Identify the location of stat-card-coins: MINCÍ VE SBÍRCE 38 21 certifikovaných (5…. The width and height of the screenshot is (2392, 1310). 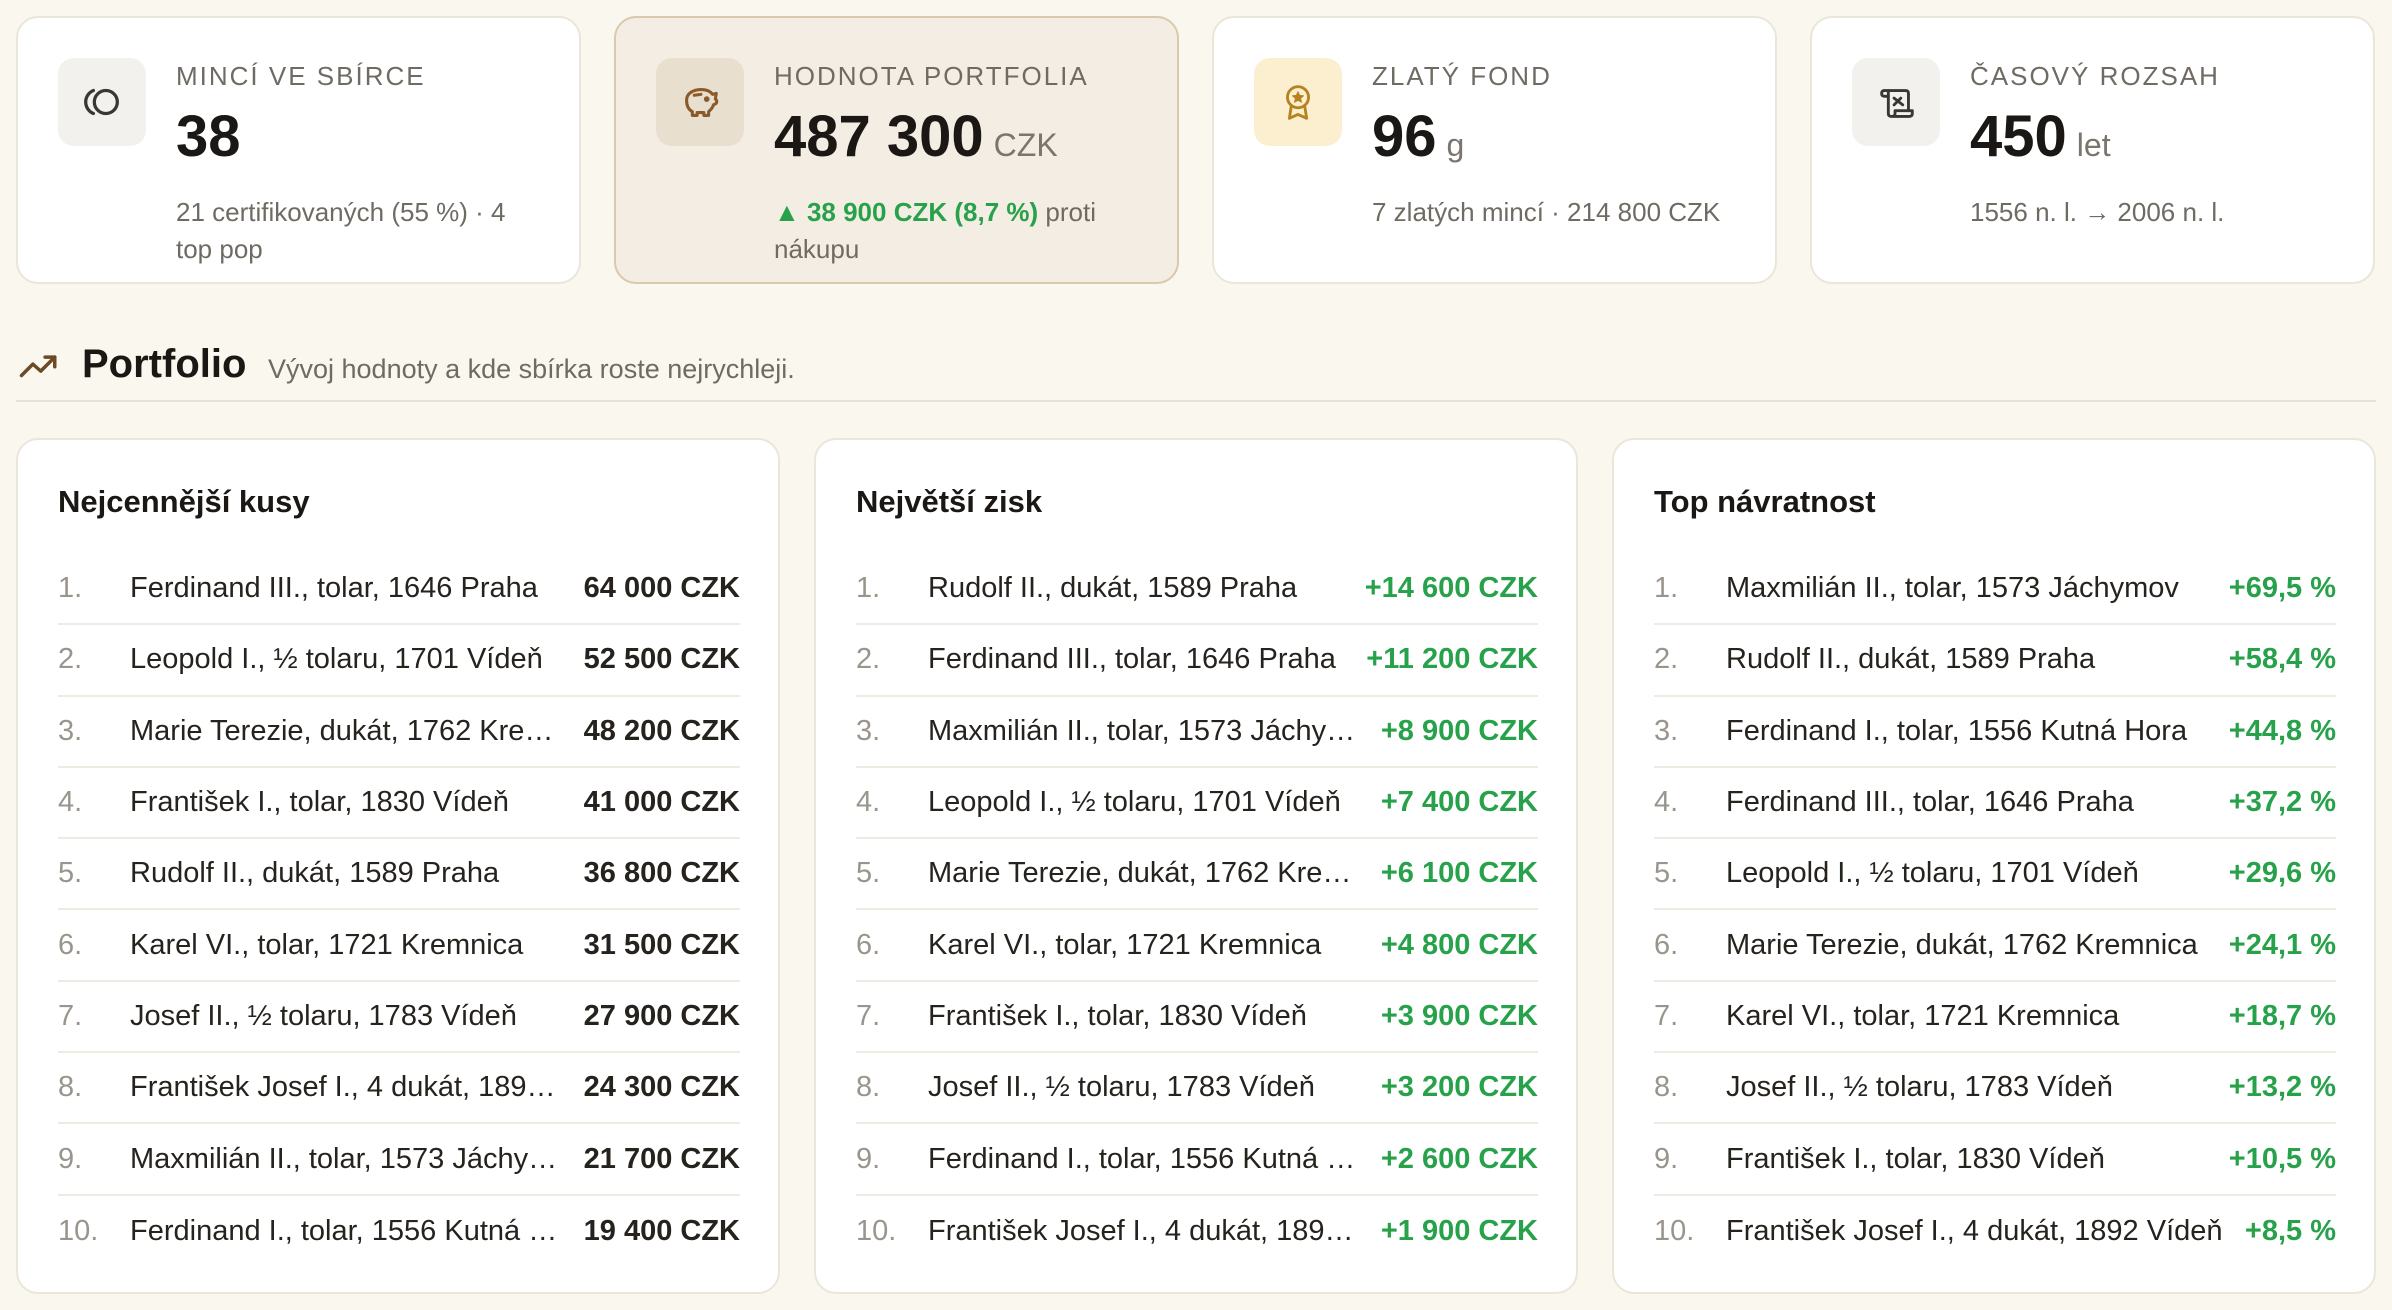
(298, 150).